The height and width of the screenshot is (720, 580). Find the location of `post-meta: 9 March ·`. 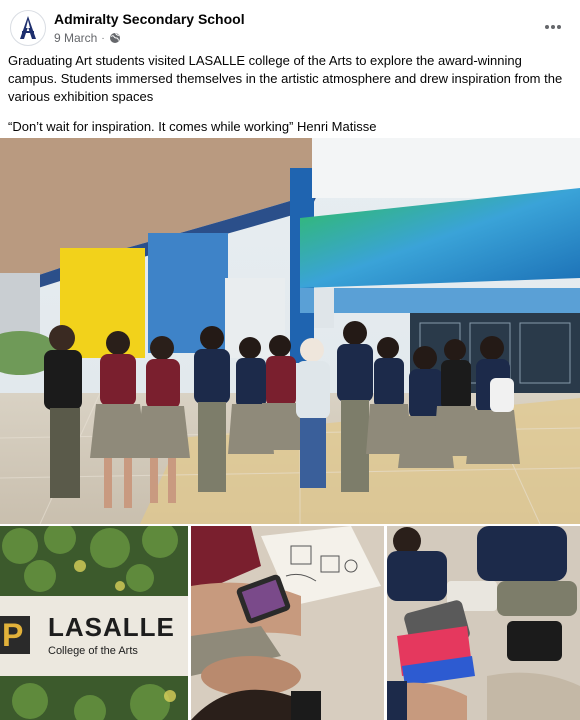

post-meta: 9 March · is located at coordinates (87, 38).